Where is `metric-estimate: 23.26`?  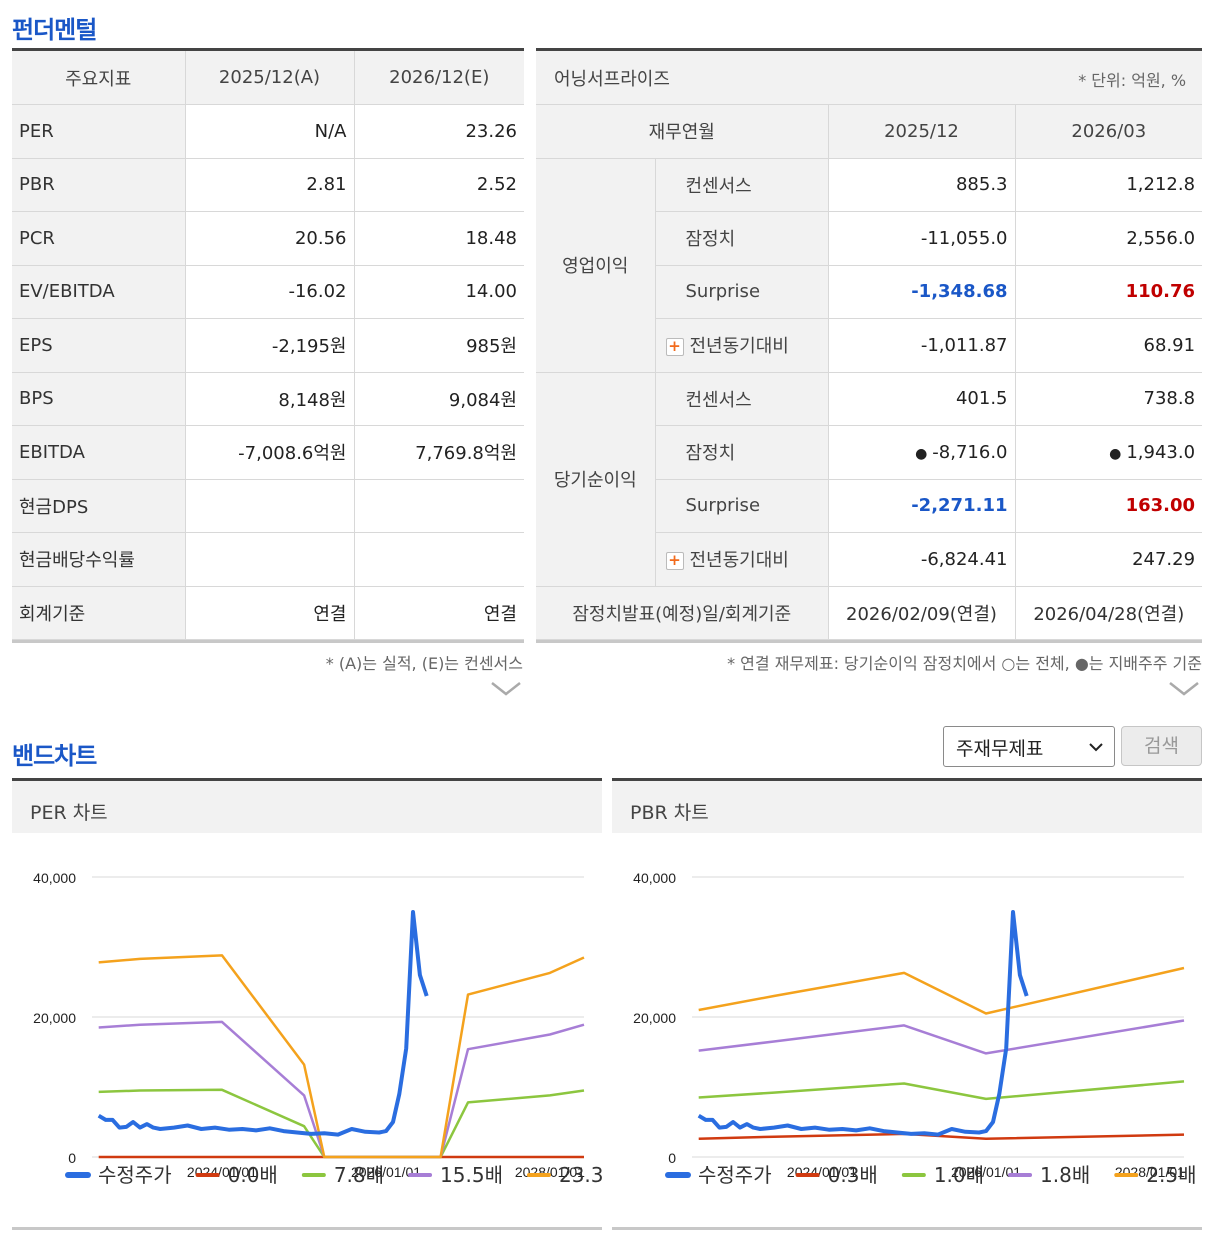 metric-estimate: 23.26 is located at coordinates (438, 131).